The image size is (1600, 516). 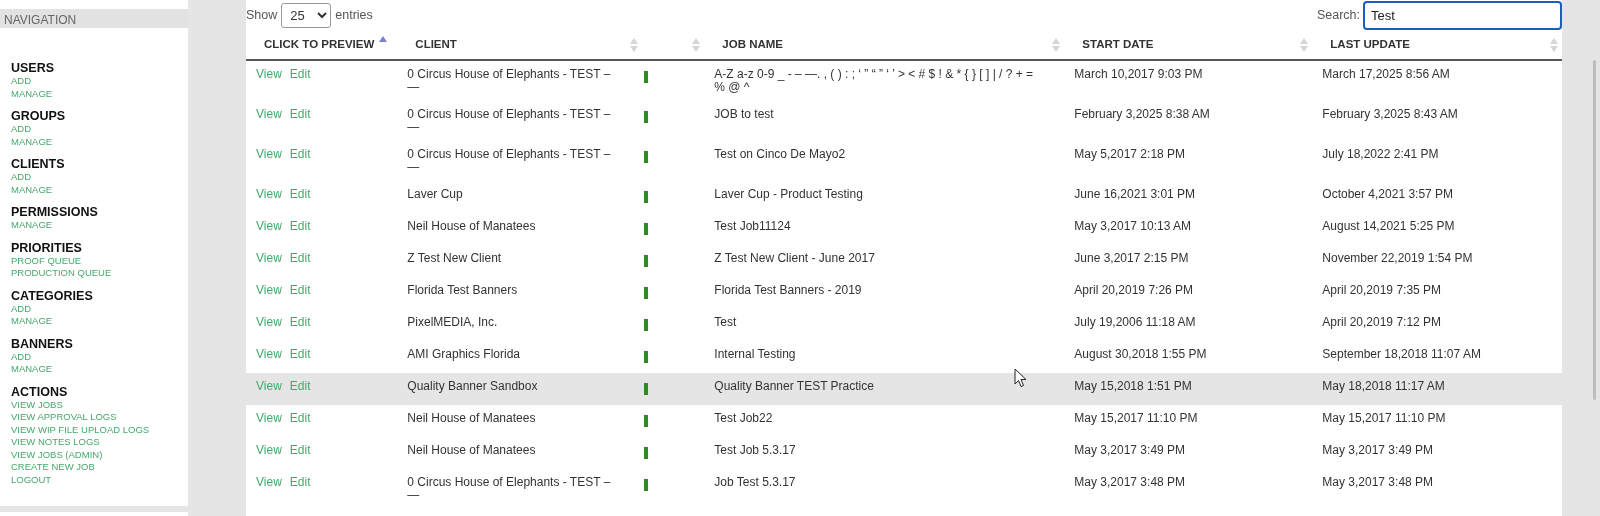 I want to click on table-cell-text: AMI Graphics Florida, so click(x=464, y=355).